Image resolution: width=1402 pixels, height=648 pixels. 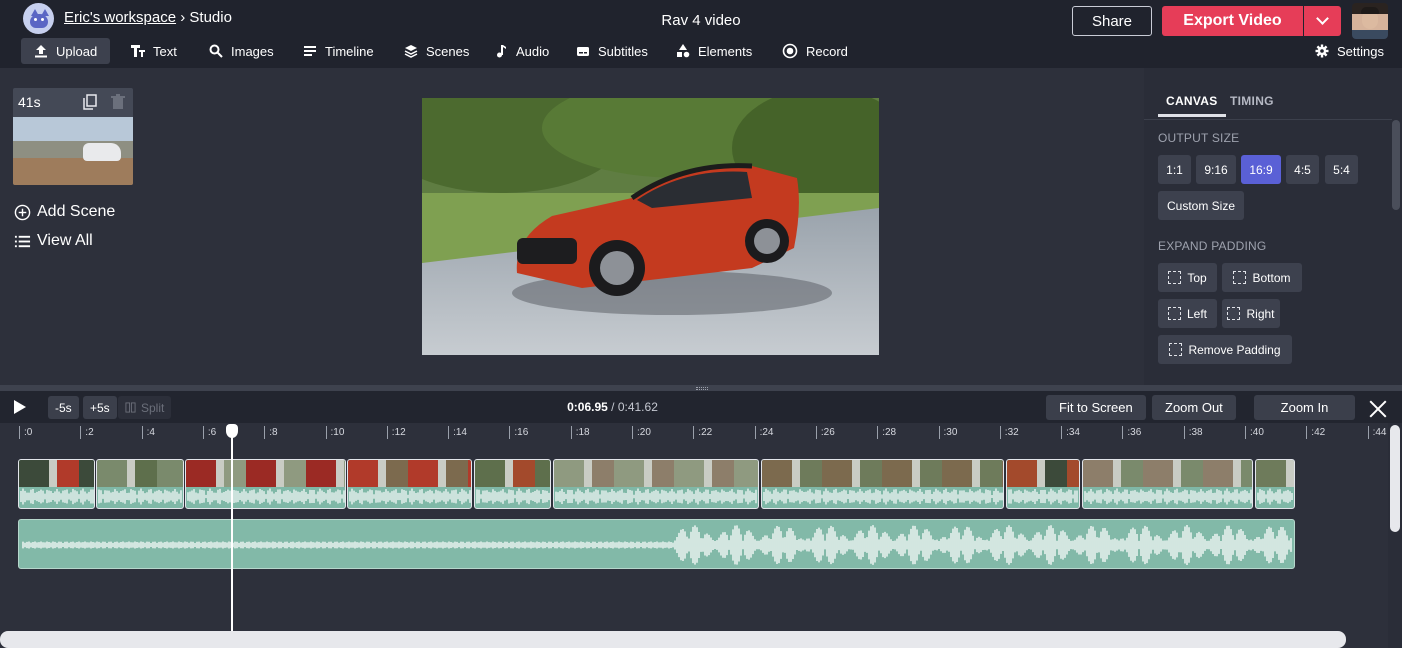 What do you see at coordinates (1201, 205) in the screenshot?
I see `custom-size-button: Custom Size` at bounding box center [1201, 205].